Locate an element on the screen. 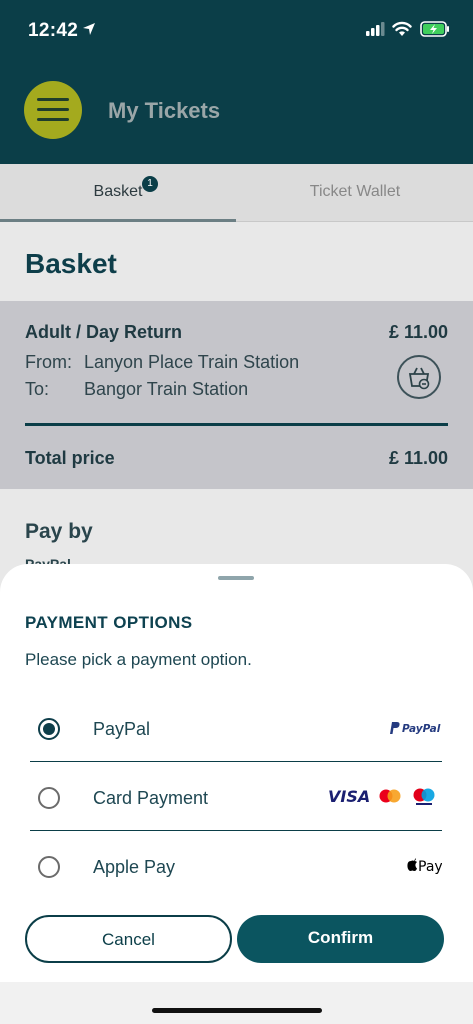 This screenshot has width=473, height=1024. to-label: To: is located at coordinates (37, 389).